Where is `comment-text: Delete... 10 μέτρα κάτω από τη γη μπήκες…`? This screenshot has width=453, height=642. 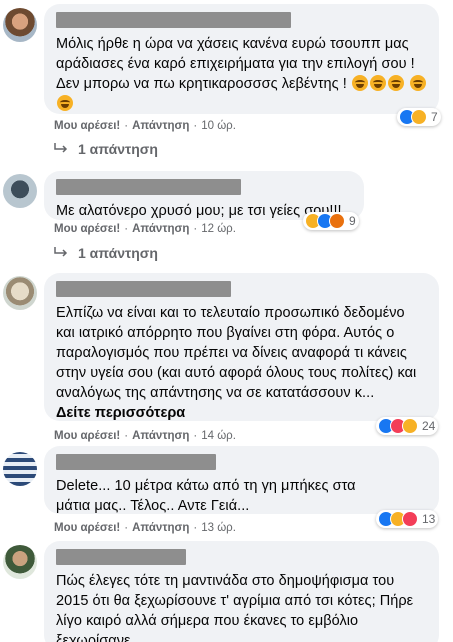 comment-text: Delete... 10 μέτρα κάτω από τη γη μπήκες… is located at coordinates (206, 496).